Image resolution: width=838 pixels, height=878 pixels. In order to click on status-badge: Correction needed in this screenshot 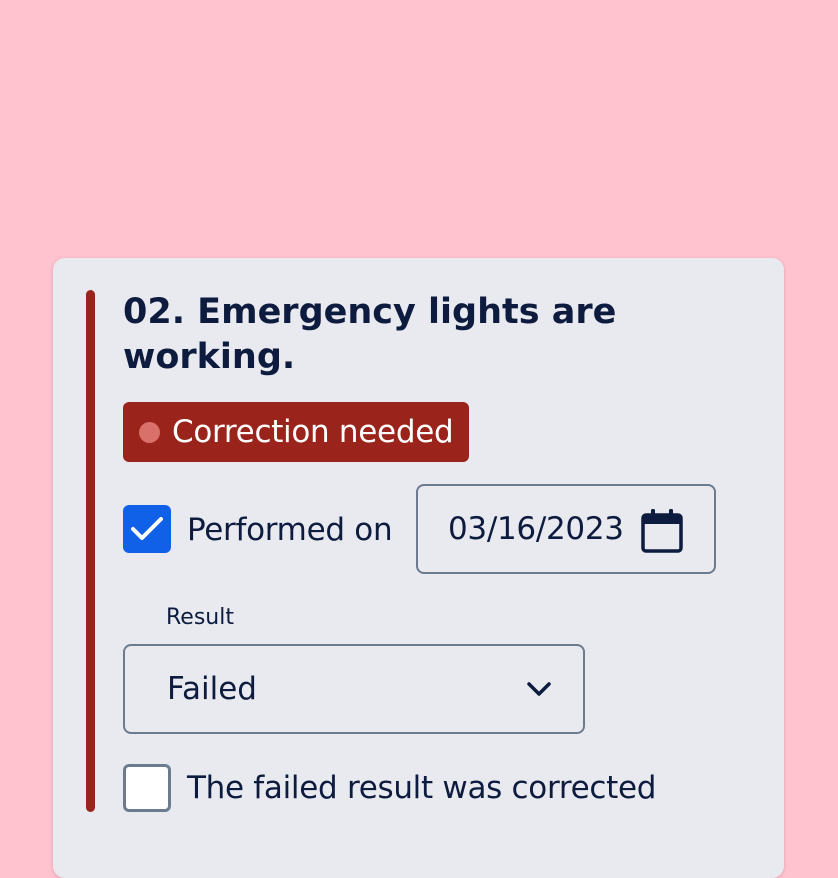, I will do `click(296, 432)`.